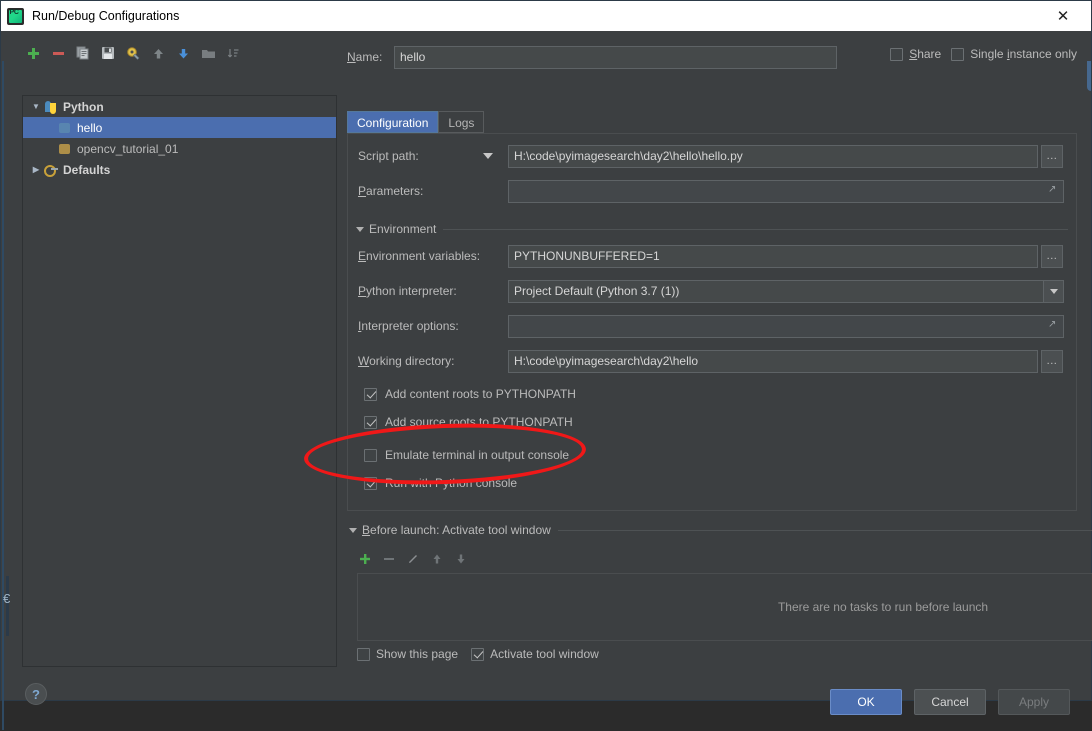 The image size is (1092, 731). What do you see at coordinates (786, 291) in the screenshot?
I see `python-interpreter-select: Project Default (Python 3.7 (1))` at bounding box center [786, 291].